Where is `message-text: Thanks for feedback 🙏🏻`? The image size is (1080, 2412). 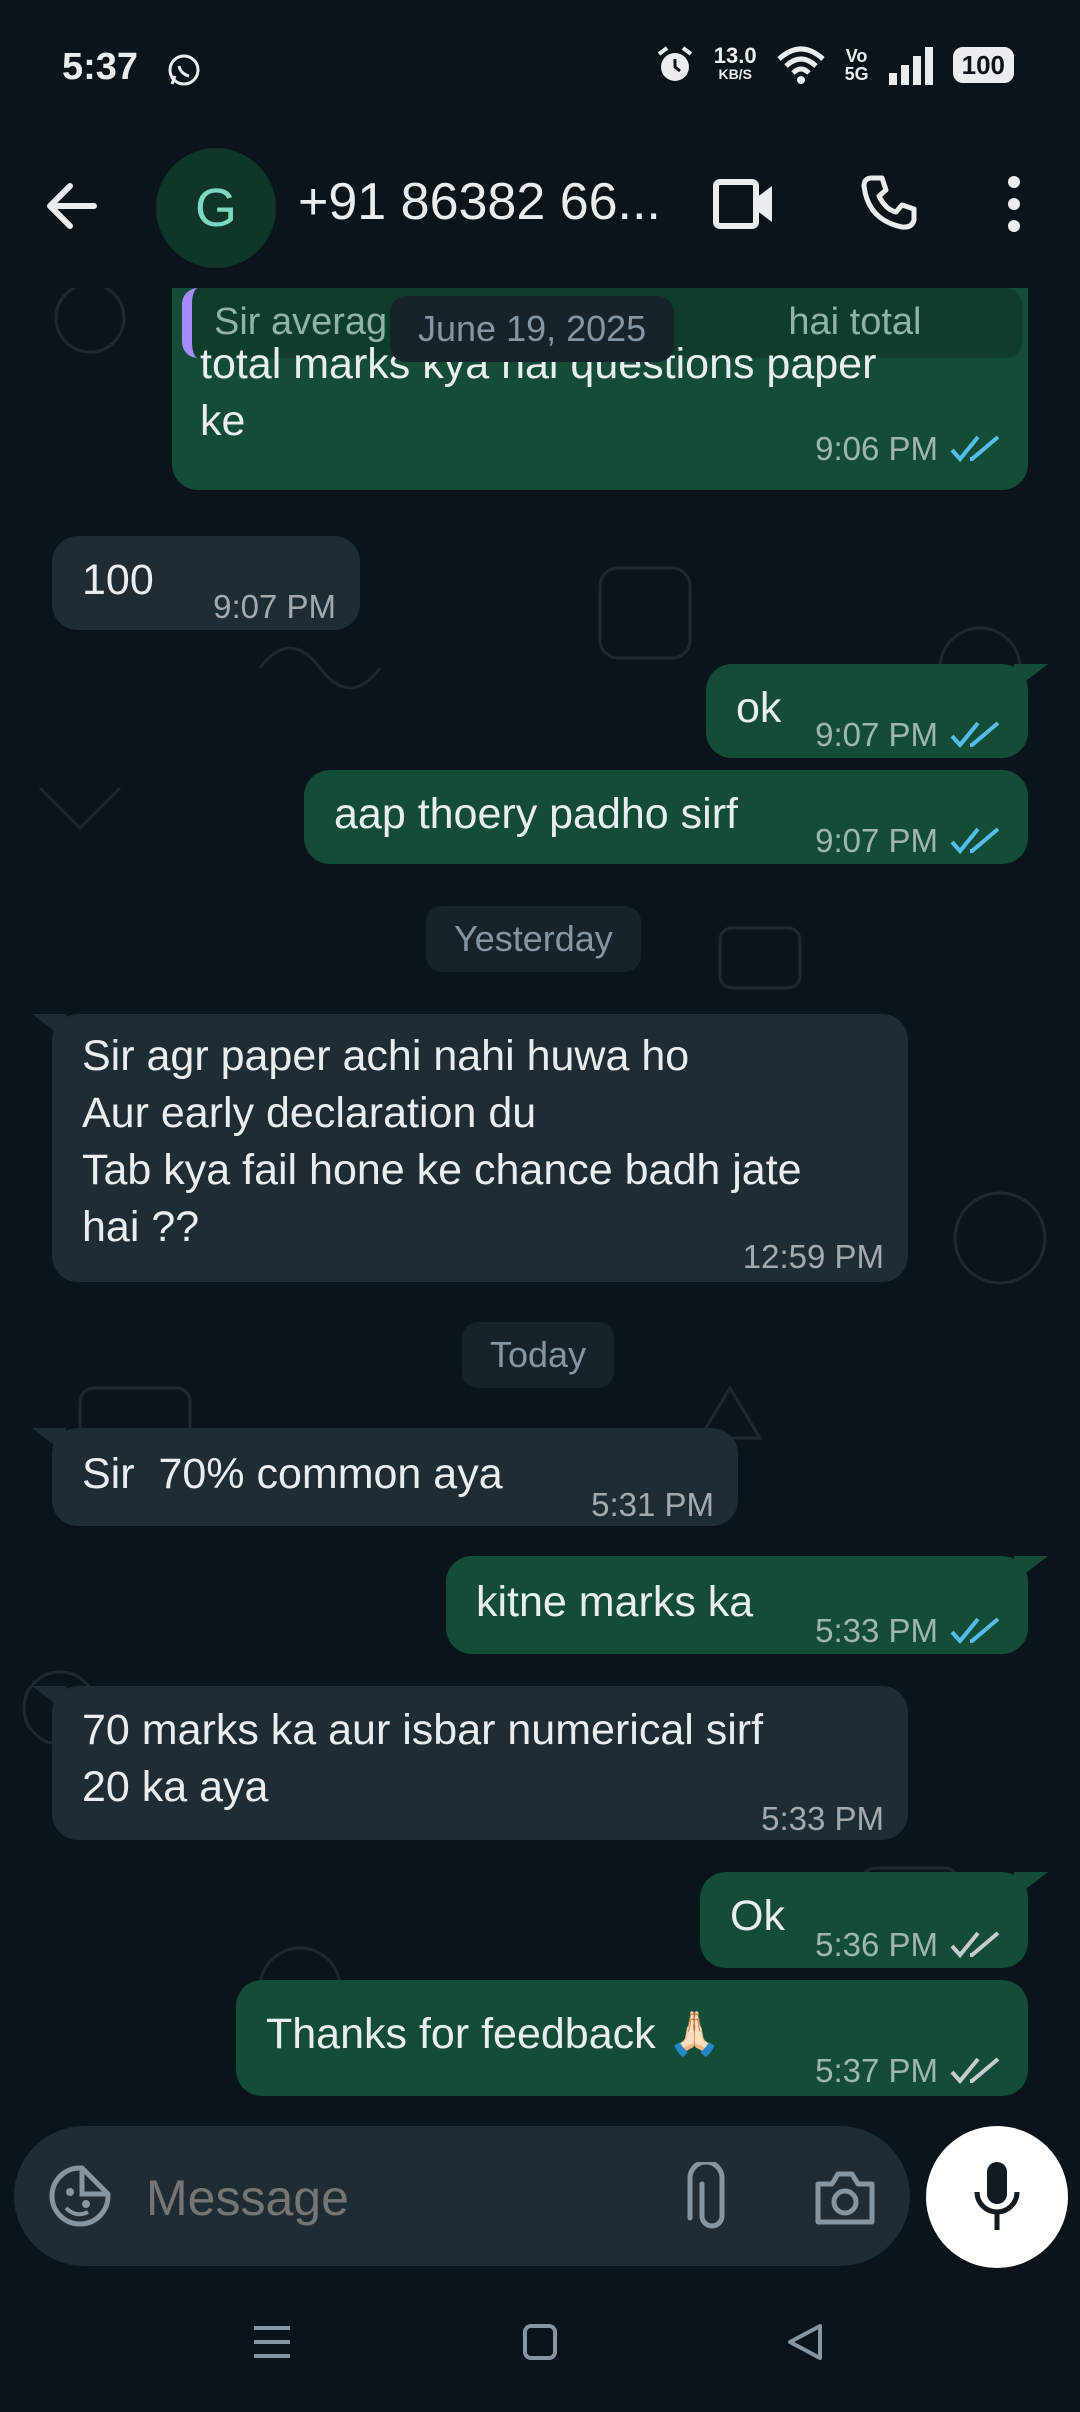 message-text: Thanks for feedback 🙏🏻 is located at coordinates (494, 2034).